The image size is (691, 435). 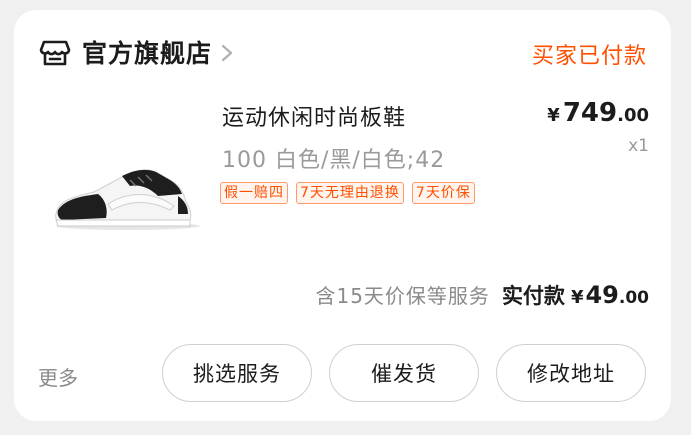 What do you see at coordinates (589, 56) in the screenshot?
I see `order-status: 买家已付款` at bounding box center [589, 56].